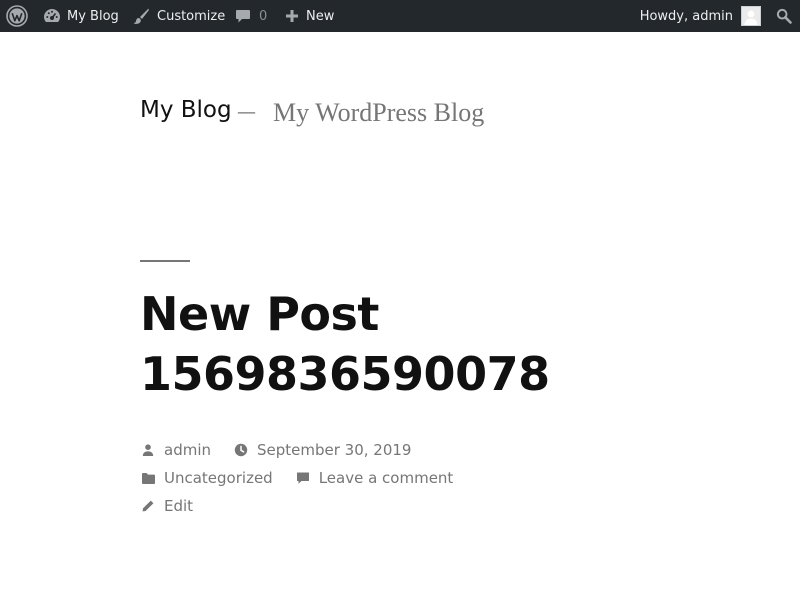  What do you see at coordinates (191, 16) in the screenshot?
I see `admin-bar-customize-label: Customize` at bounding box center [191, 16].